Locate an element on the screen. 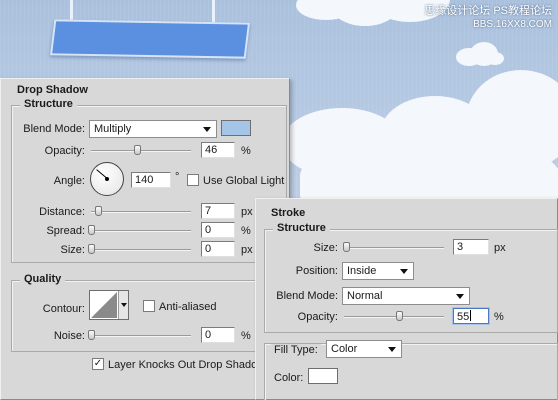 The width and height of the screenshot is (558, 400). size-field: 0 is located at coordinates (218, 249).